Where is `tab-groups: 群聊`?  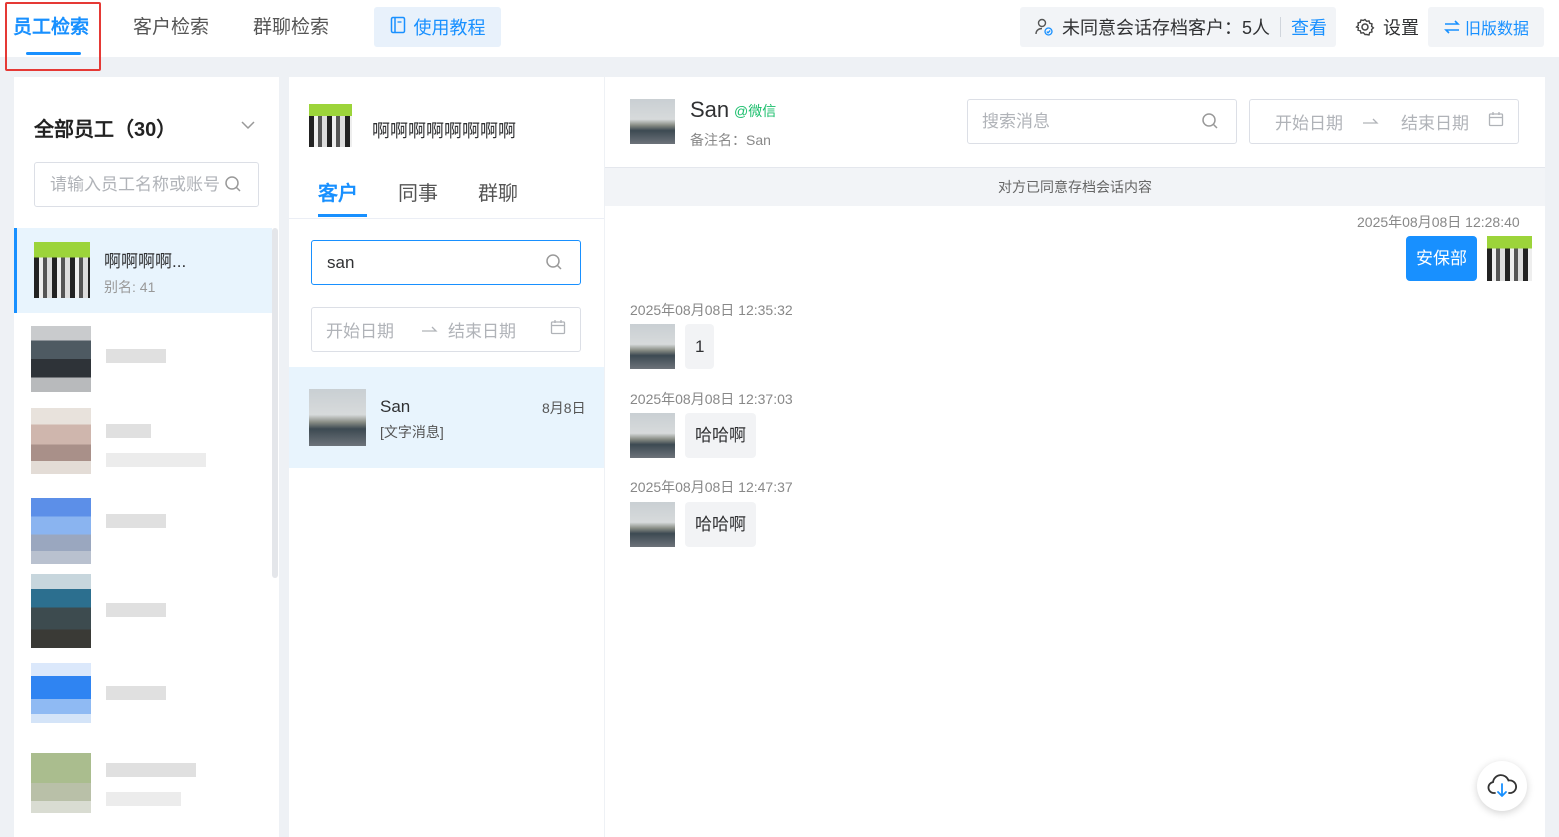 tab-groups: 群聊 is located at coordinates (498, 191).